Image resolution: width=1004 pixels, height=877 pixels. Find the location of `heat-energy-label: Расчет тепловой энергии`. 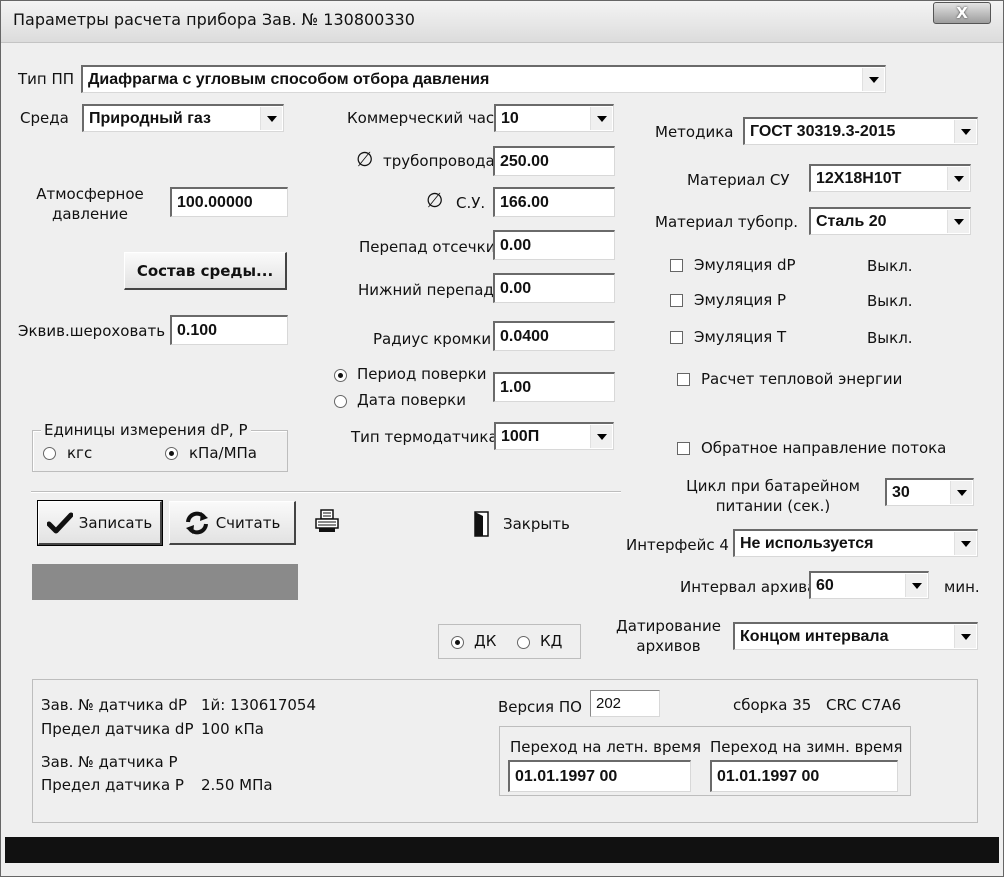

heat-energy-label: Расчет тепловой энергии is located at coordinates (802, 379).